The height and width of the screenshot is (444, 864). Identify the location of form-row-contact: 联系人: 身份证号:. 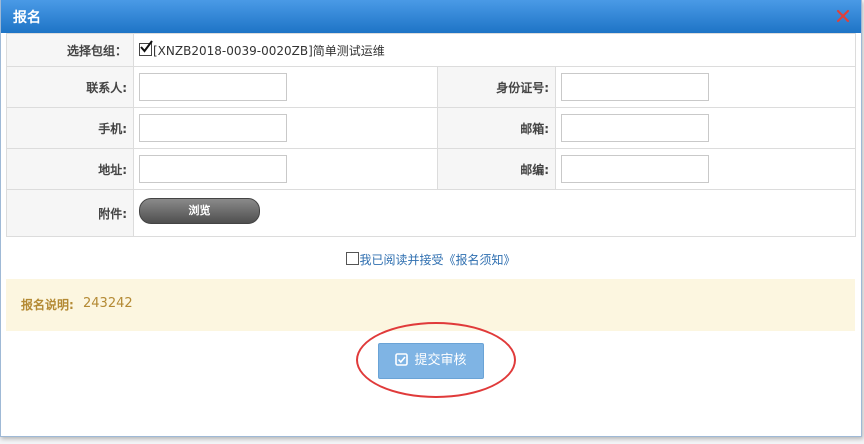
(431, 87).